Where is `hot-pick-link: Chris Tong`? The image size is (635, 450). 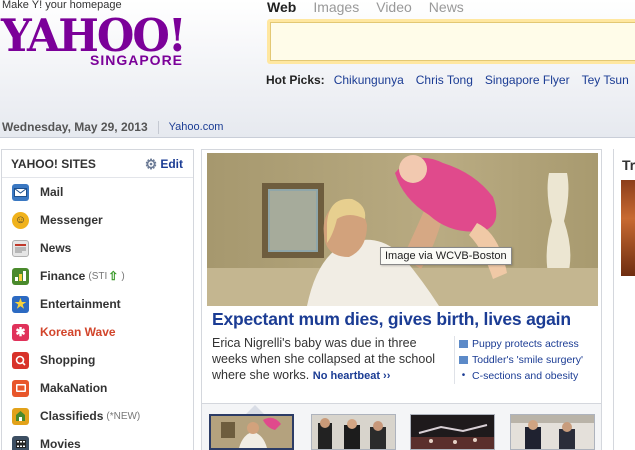
hot-pick-link: Chris Tong is located at coordinates (444, 80).